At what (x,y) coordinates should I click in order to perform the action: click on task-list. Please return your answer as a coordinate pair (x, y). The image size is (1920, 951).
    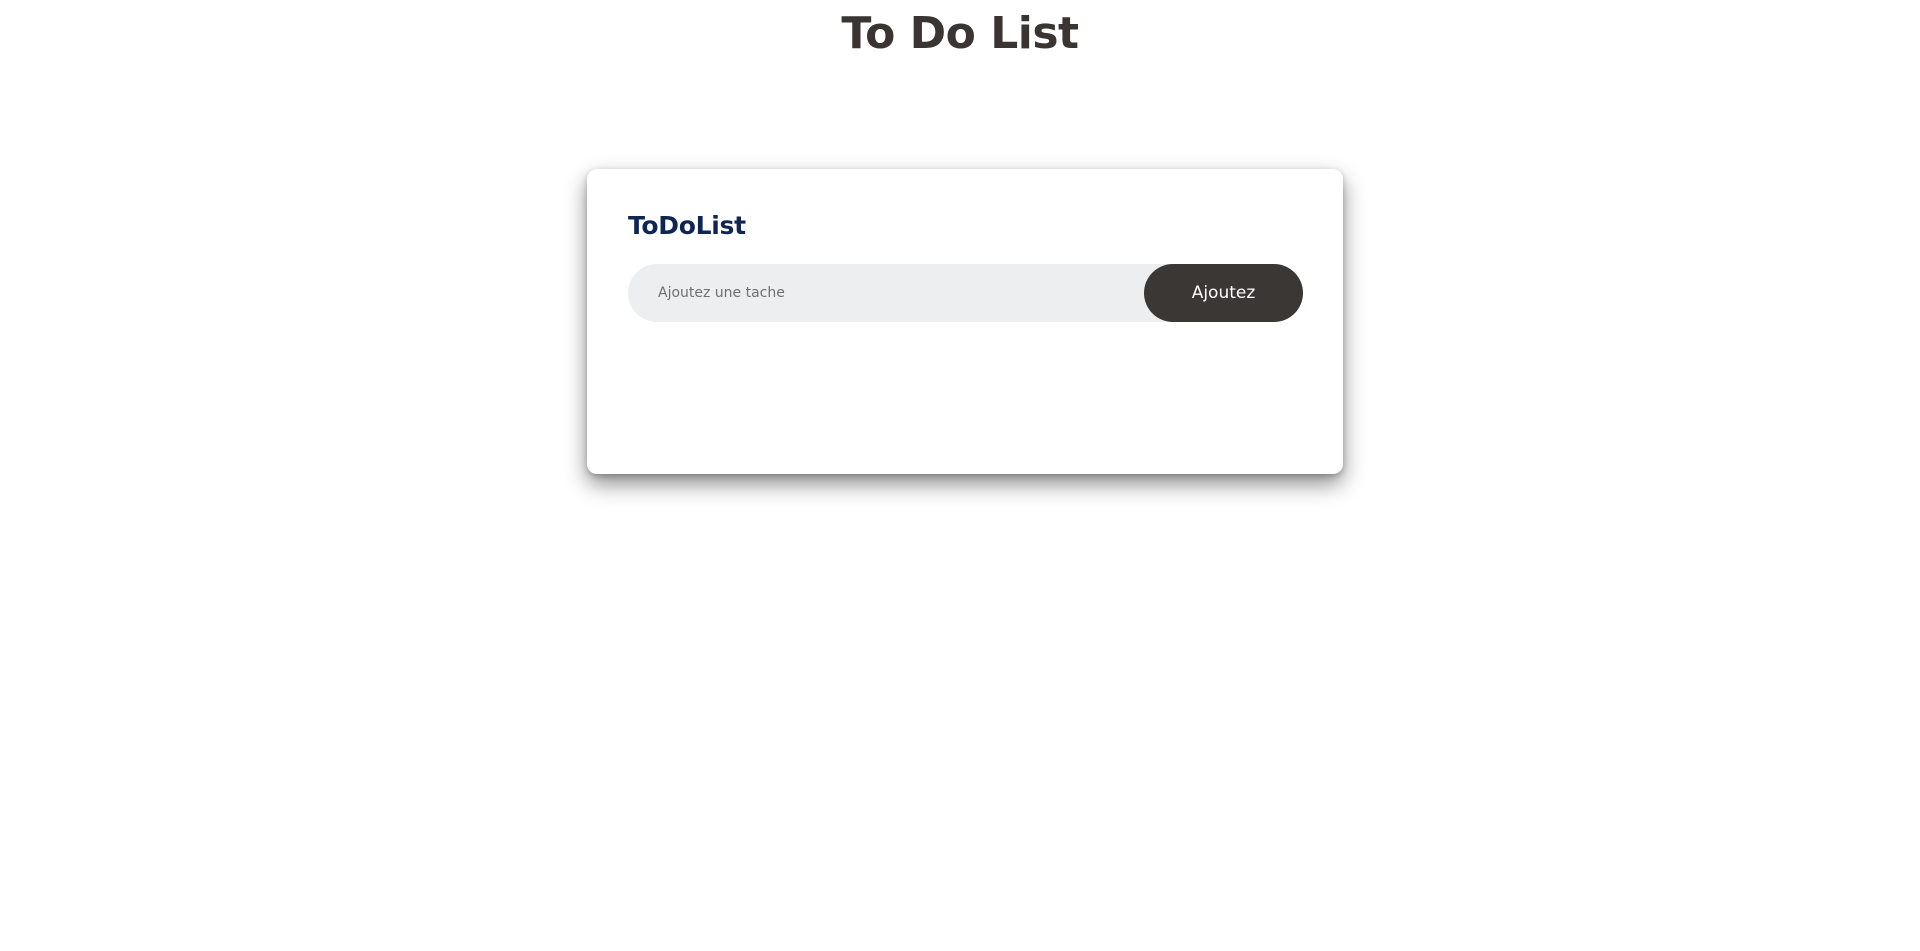
    Looking at the image, I should click on (965, 394).